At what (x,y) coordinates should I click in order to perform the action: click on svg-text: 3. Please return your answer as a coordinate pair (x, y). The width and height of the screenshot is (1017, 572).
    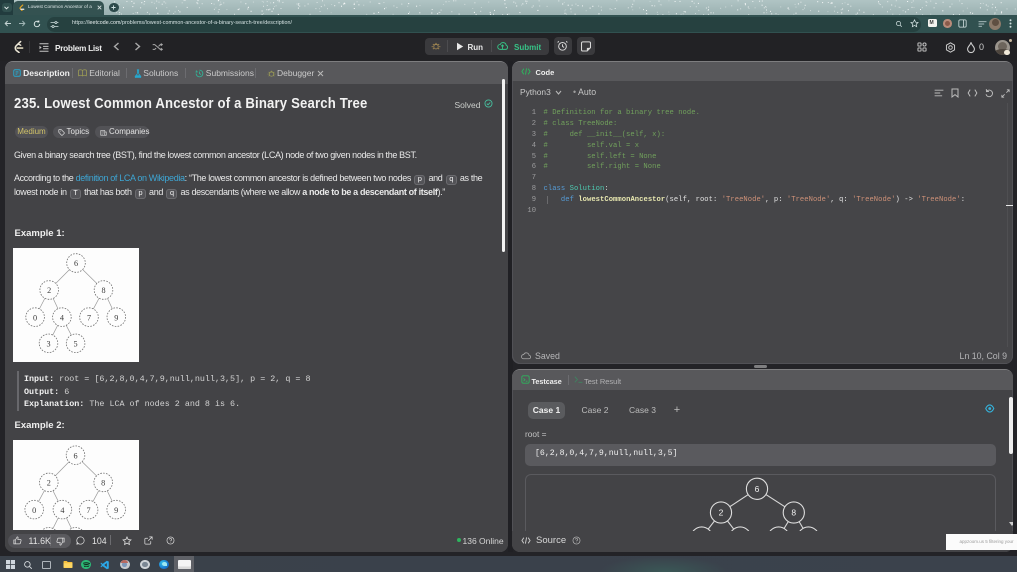
    Looking at the image, I should click on (48, 344).